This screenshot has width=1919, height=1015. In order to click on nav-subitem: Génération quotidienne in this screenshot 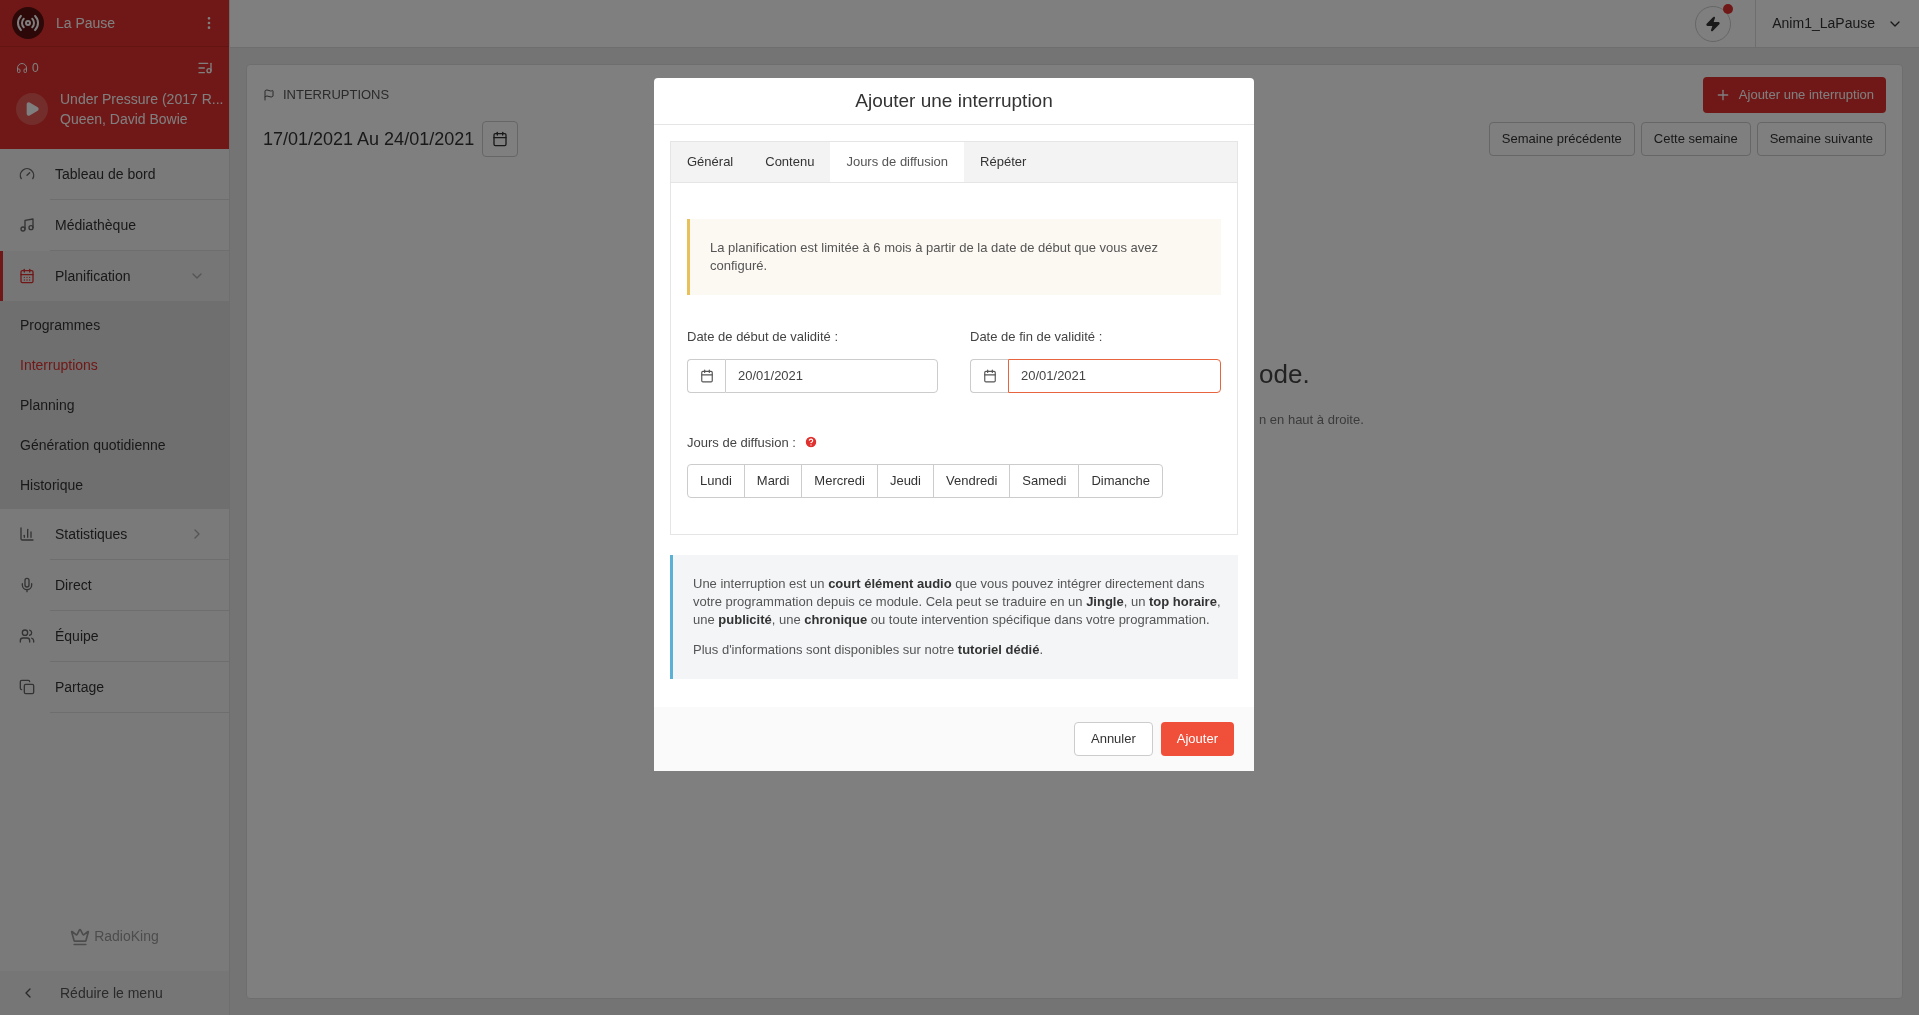, I will do `click(114, 445)`.